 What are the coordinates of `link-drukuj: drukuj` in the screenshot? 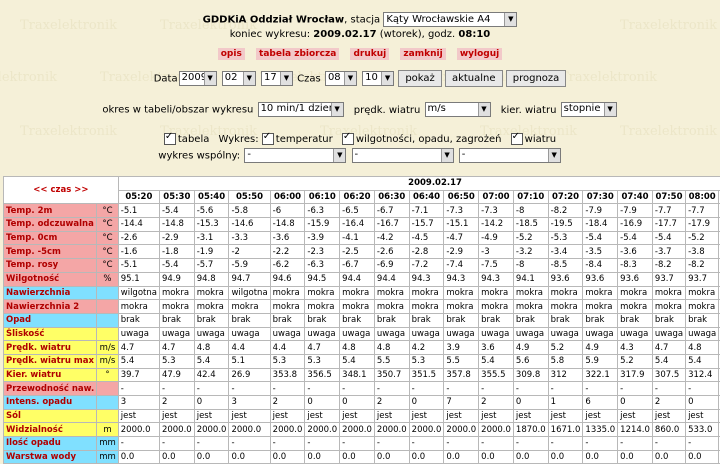 It's located at (370, 54).